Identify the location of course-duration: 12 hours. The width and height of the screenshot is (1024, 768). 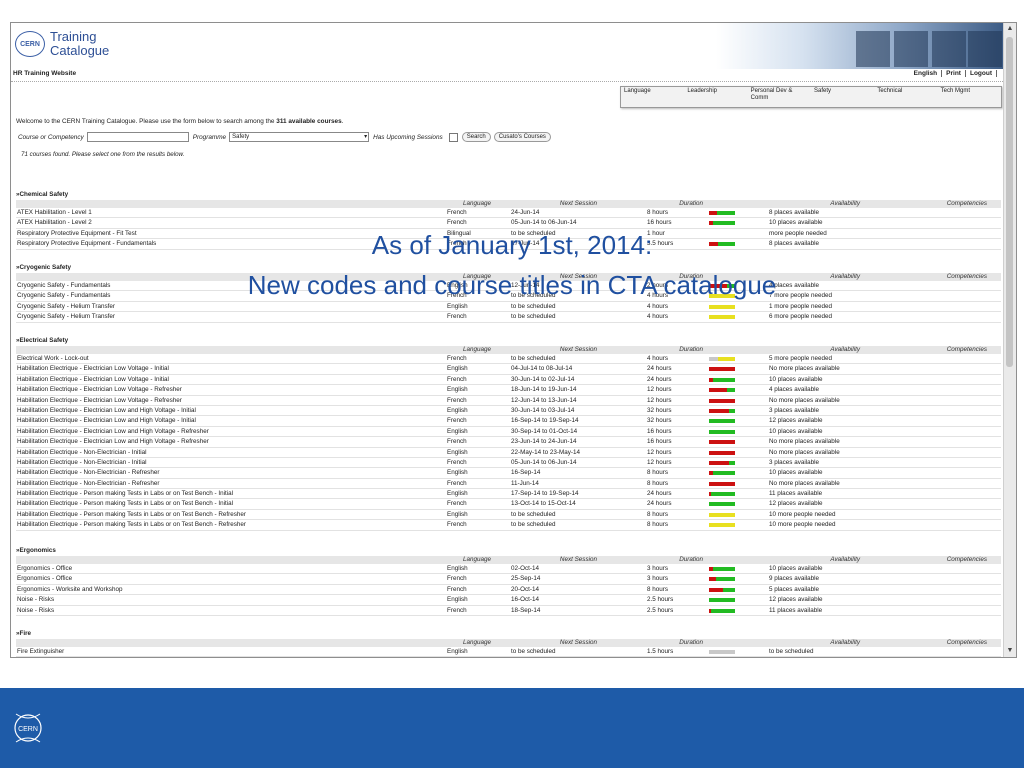
(659, 390).